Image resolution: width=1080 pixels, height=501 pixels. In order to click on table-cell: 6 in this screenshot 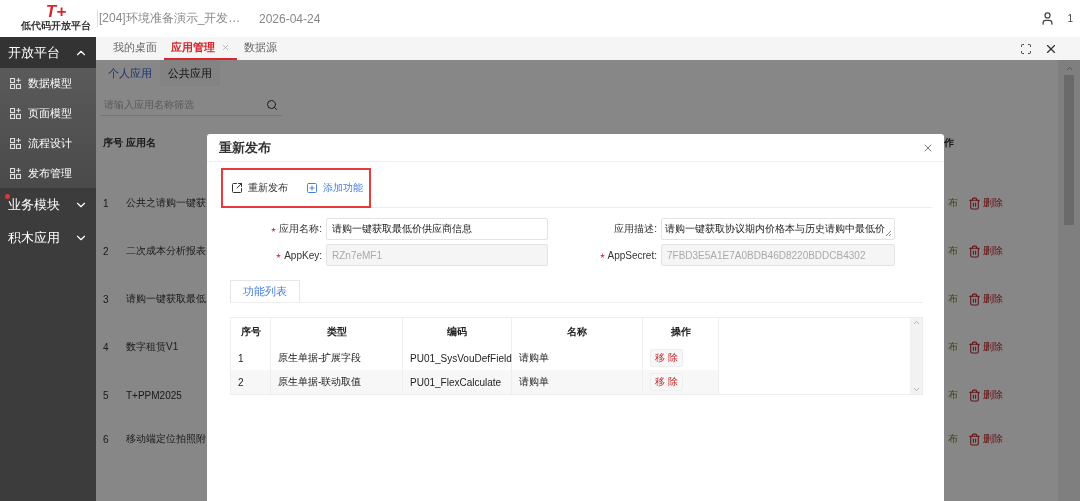, I will do `click(106, 439)`.